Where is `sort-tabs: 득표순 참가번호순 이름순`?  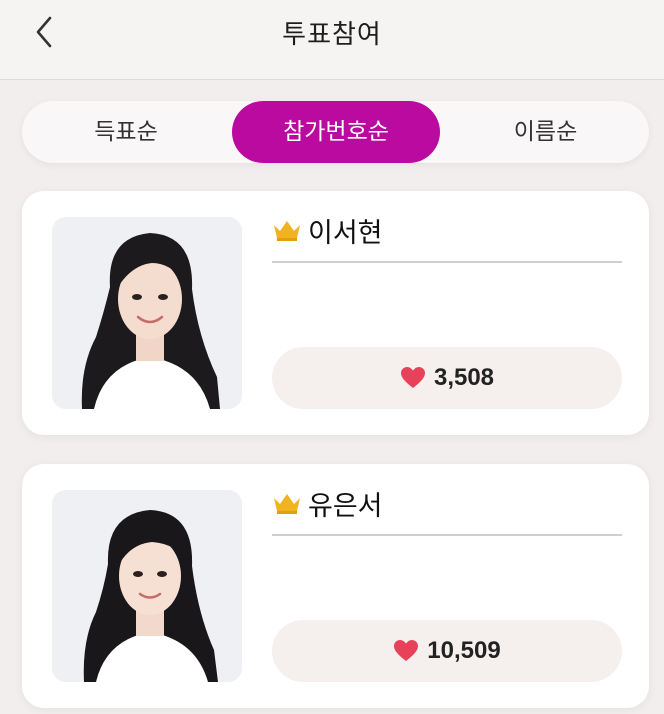 sort-tabs: 득표순 참가번호순 이름순 is located at coordinates (335, 132).